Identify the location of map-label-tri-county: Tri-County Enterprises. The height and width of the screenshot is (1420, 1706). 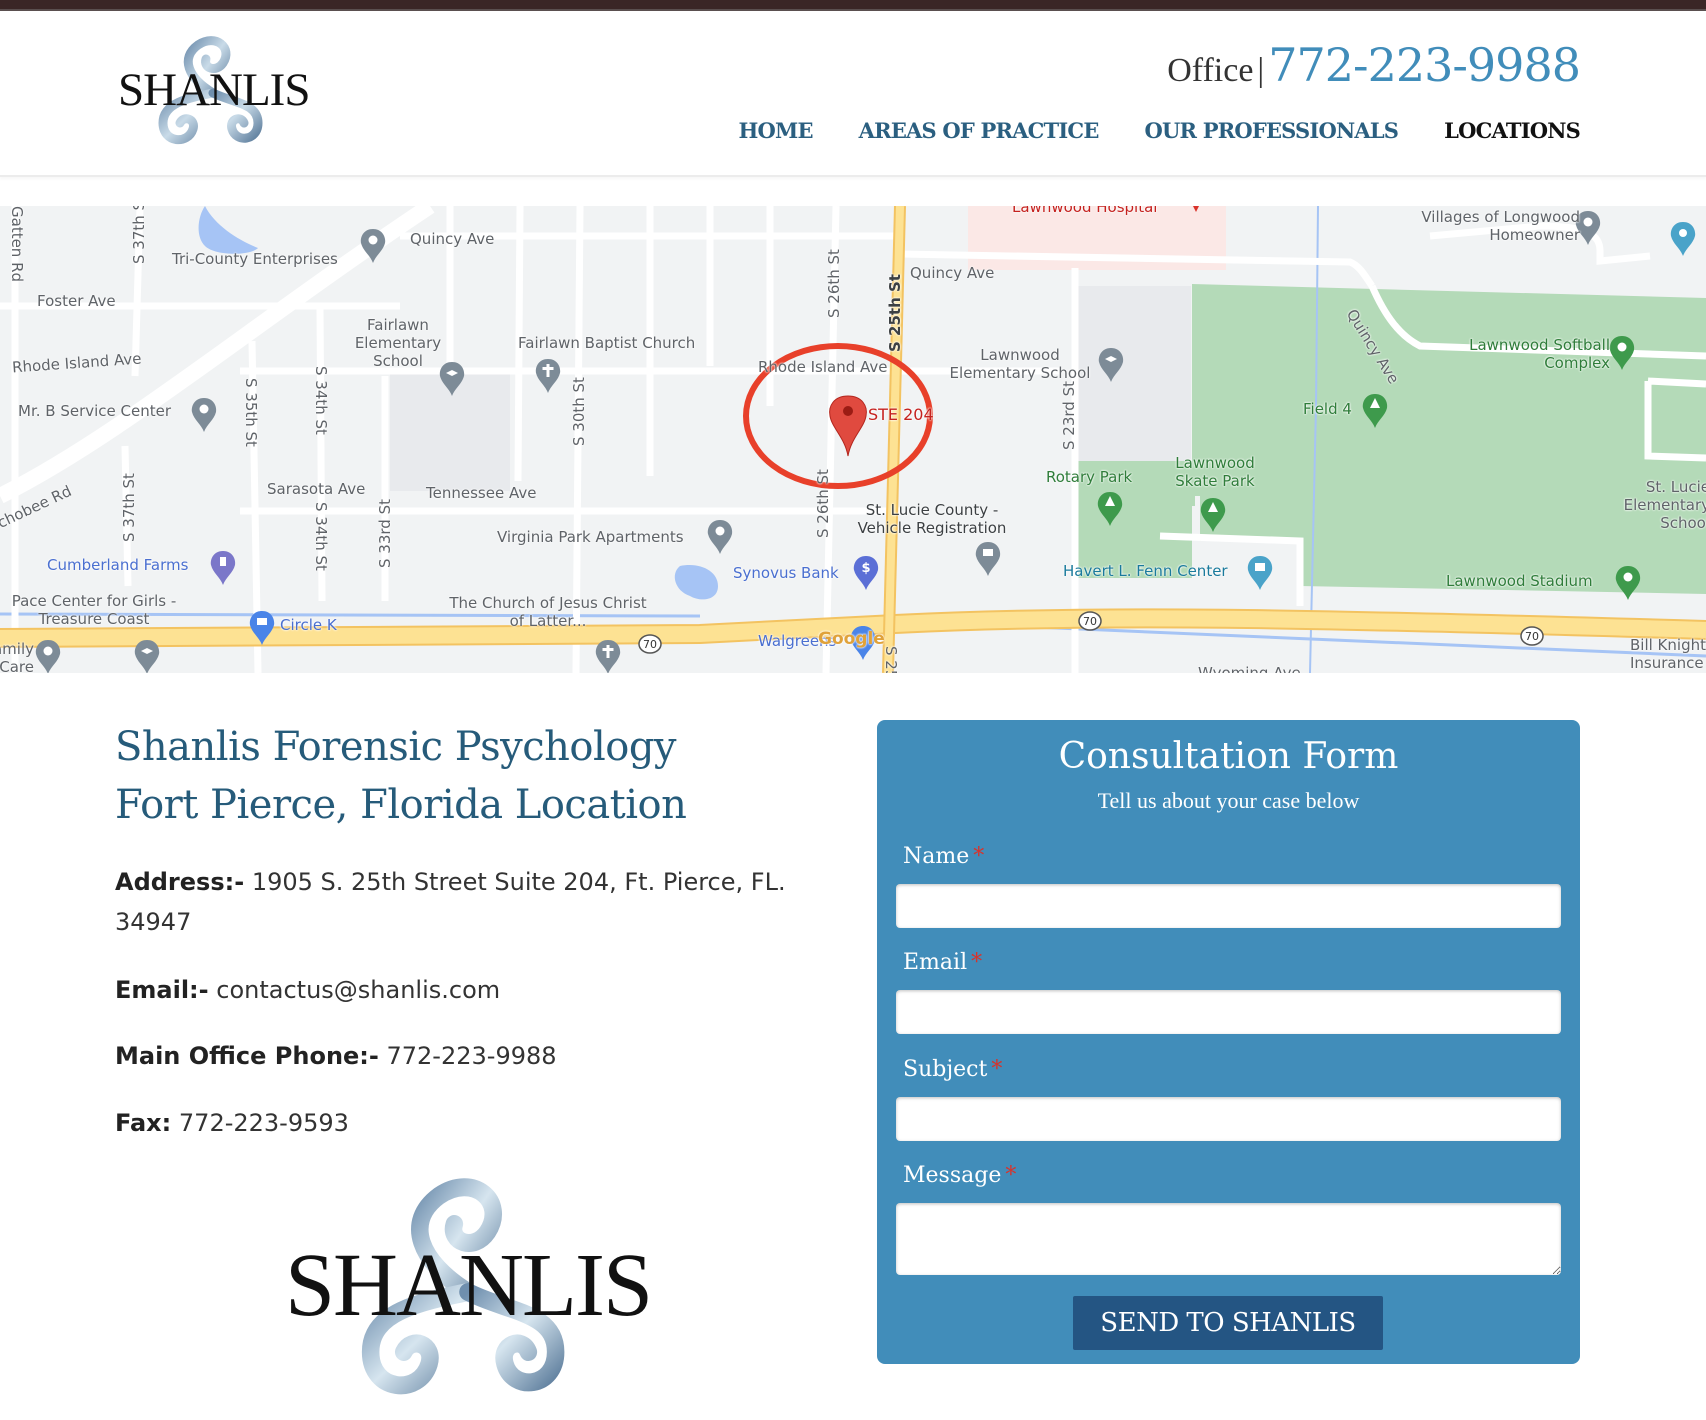
(255, 259).